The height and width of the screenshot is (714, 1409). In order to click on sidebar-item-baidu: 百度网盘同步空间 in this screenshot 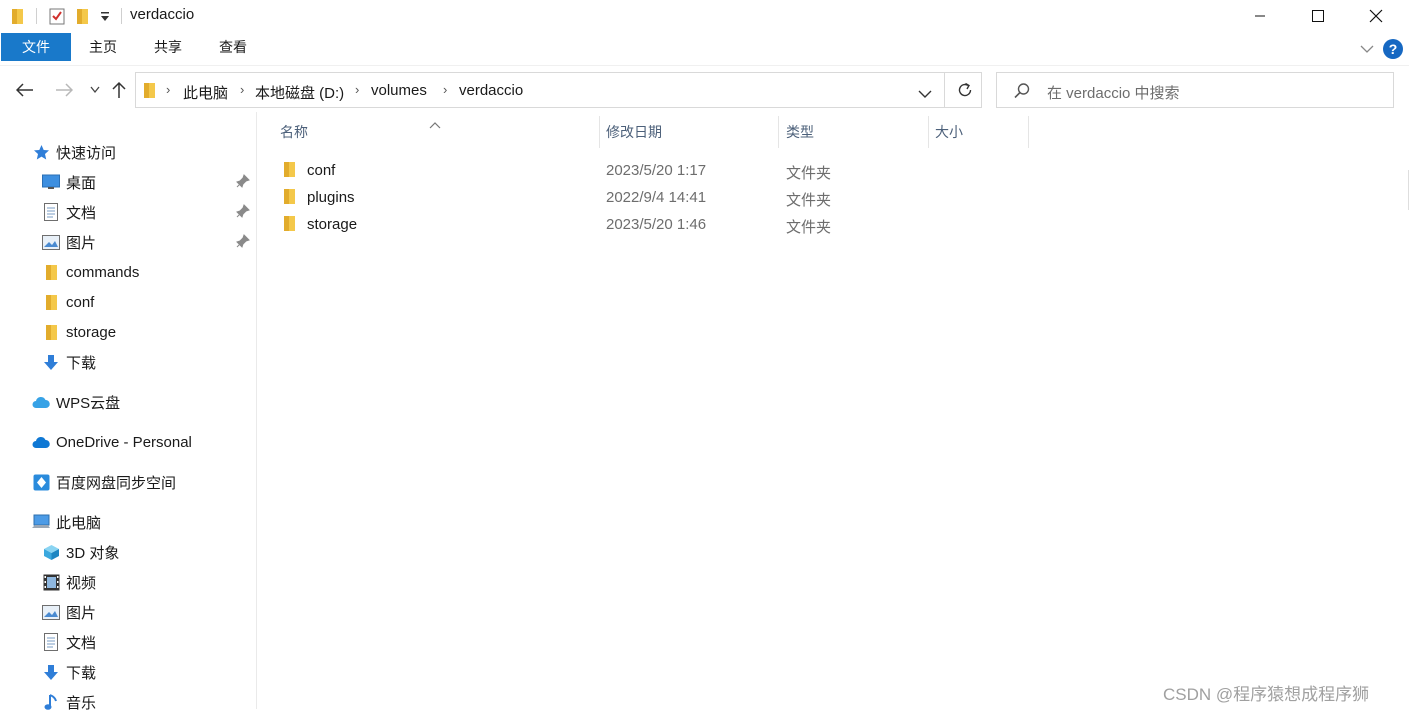, I will do `click(104, 482)`.